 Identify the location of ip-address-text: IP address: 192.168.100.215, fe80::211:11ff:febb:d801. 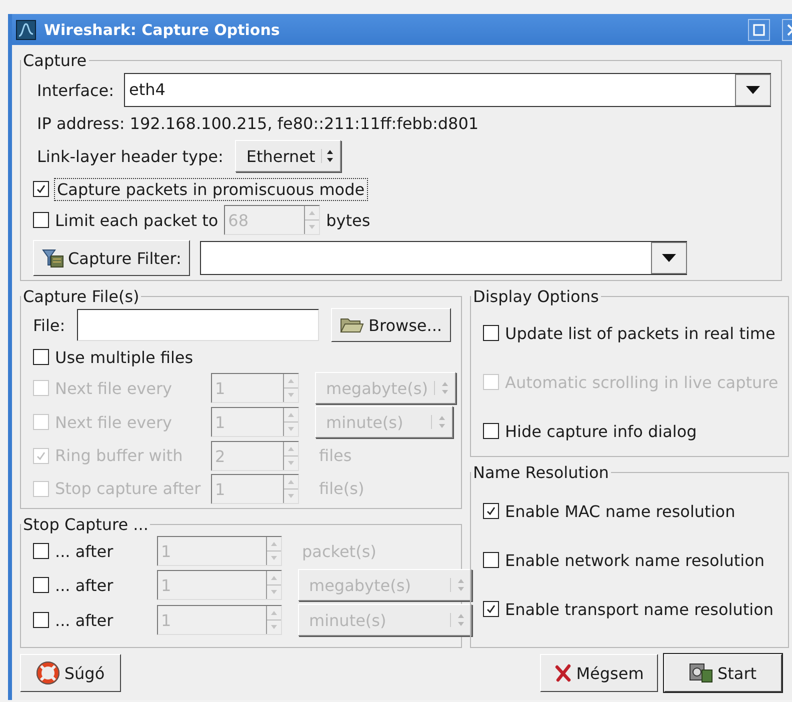
(258, 123).